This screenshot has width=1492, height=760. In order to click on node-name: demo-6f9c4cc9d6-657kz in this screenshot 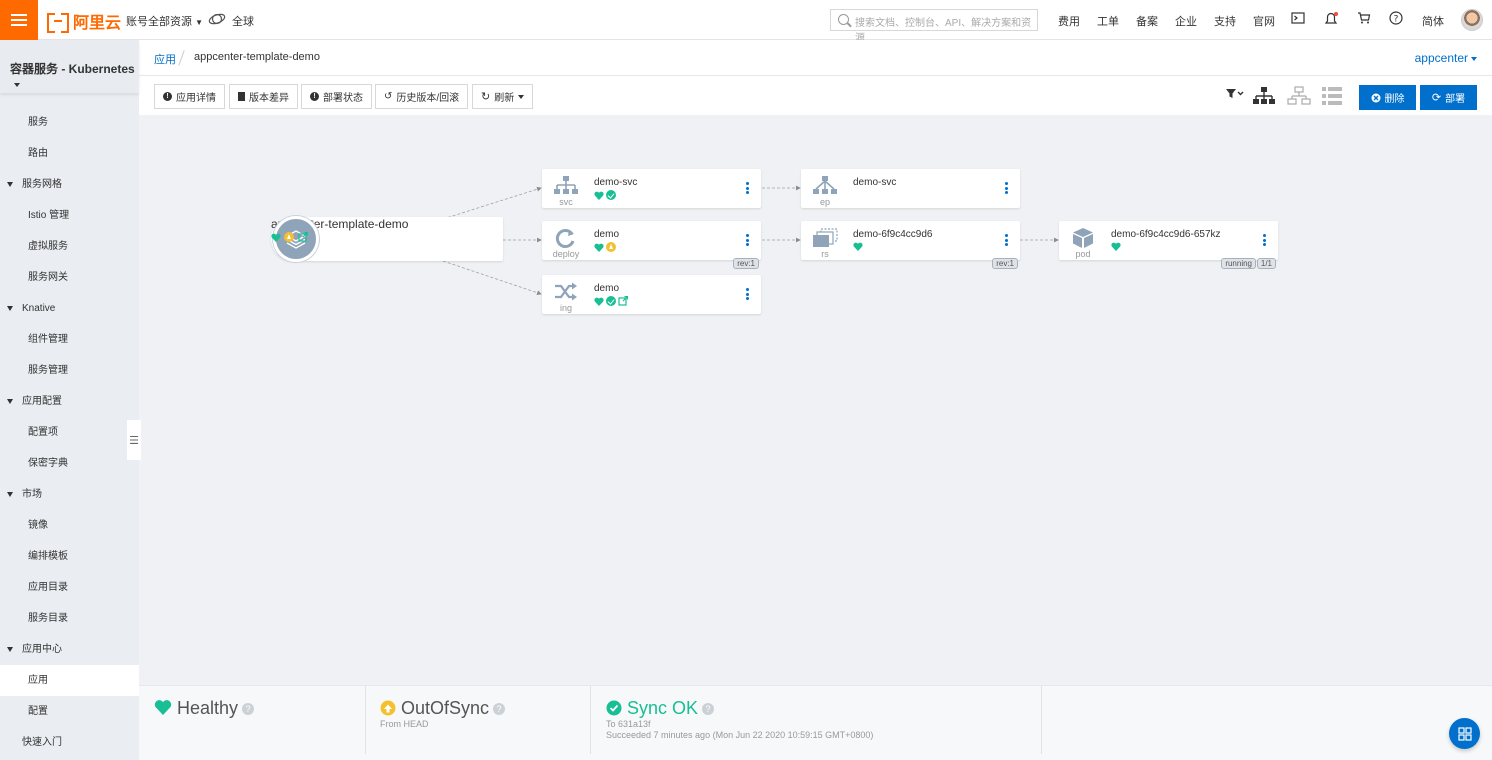, I will do `click(1166, 234)`.